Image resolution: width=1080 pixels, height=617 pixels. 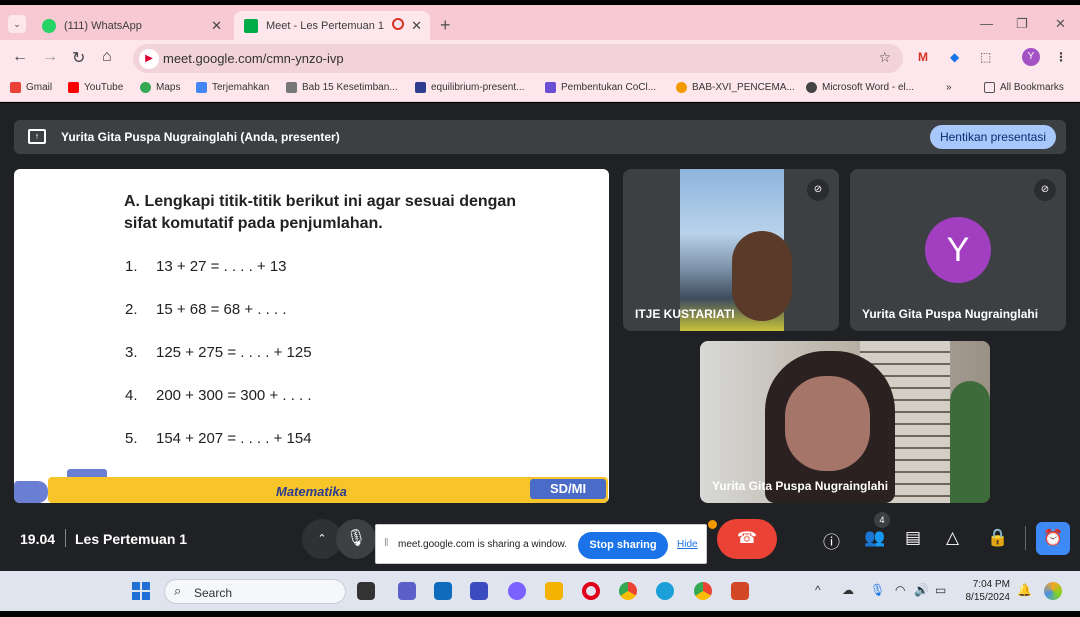 What do you see at coordinates (141, 591) in the screenshot?
I see `windows-start-icon` at bounding box center [141, 591].